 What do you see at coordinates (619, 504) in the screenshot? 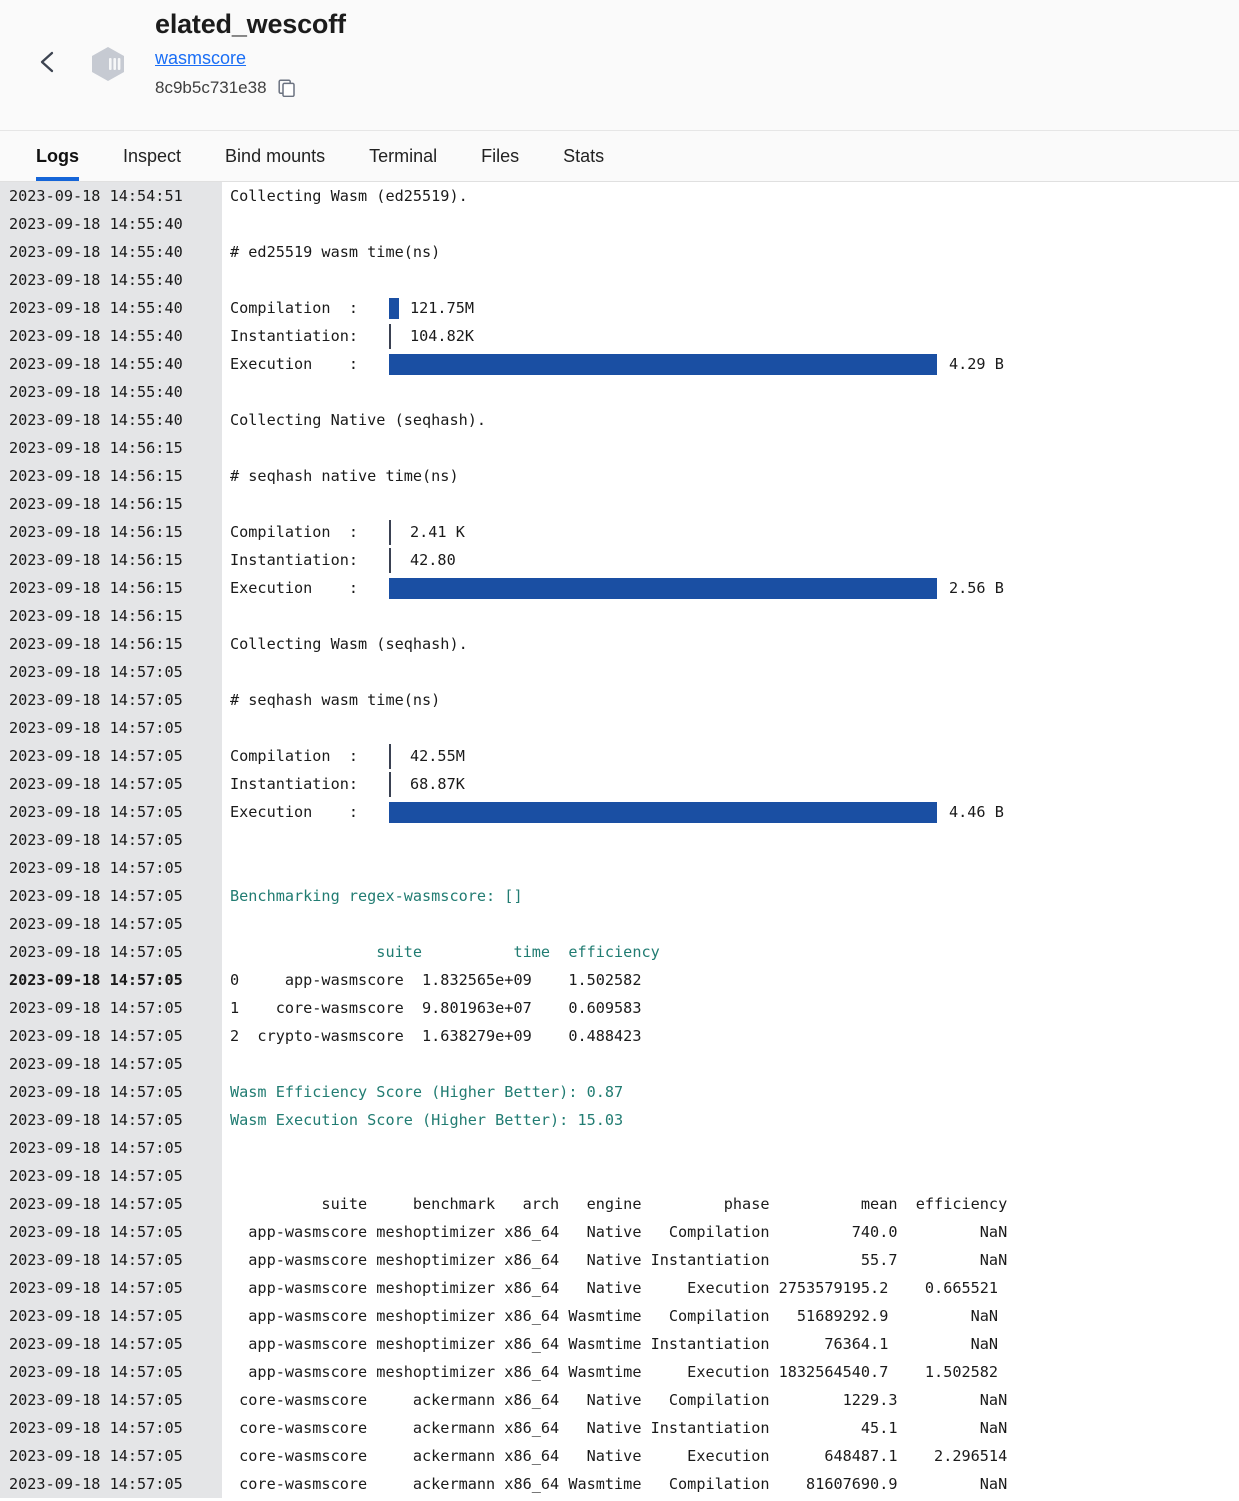
I see `log-line: 2023-09-18 14:56:15` at bounding box center [619, 504].